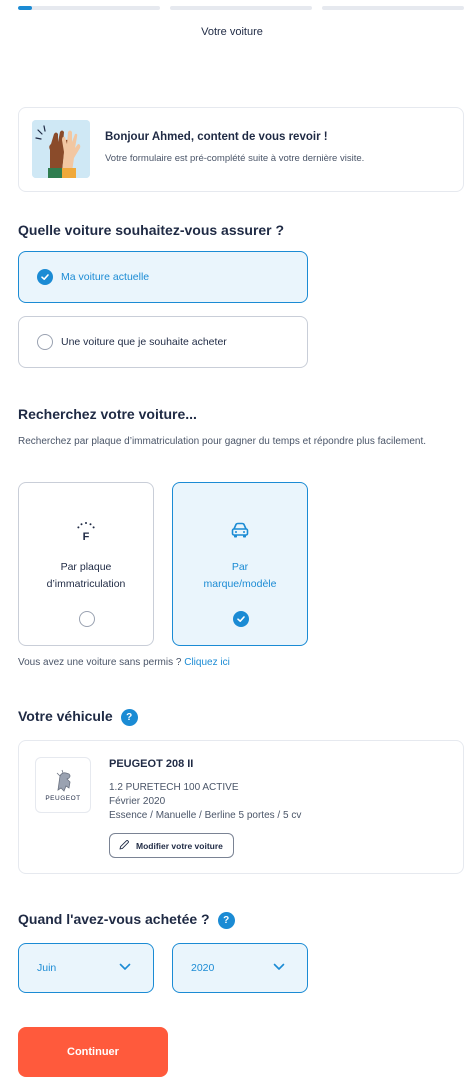  What do you see at coordinates (232, 32) in the screenshot?
I see `step-title: Votre voiture` at bounding box center [232, 32].